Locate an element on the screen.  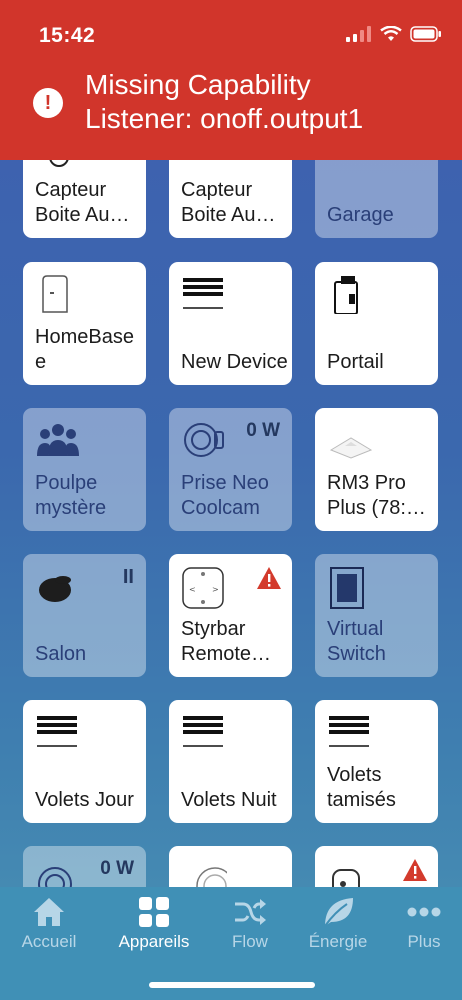
tab-accueil: Accueil is located at coordinates (49, 923).